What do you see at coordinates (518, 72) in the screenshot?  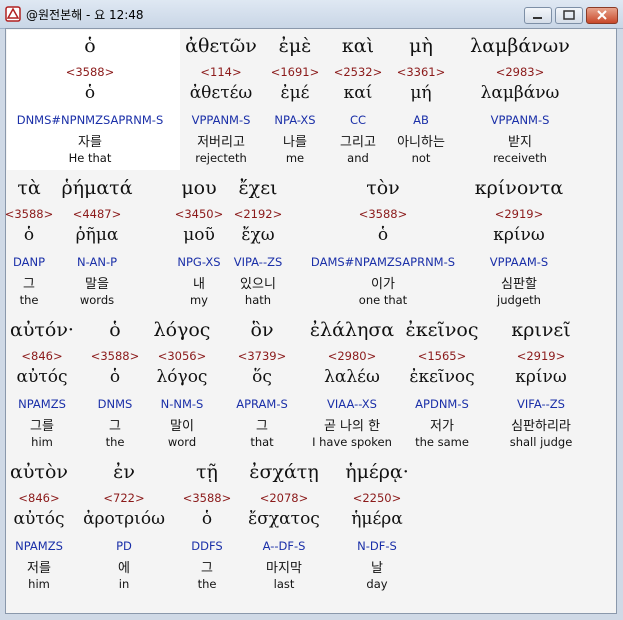 I see `word-5-strong: <2983>` at bounding box center [518, 72].